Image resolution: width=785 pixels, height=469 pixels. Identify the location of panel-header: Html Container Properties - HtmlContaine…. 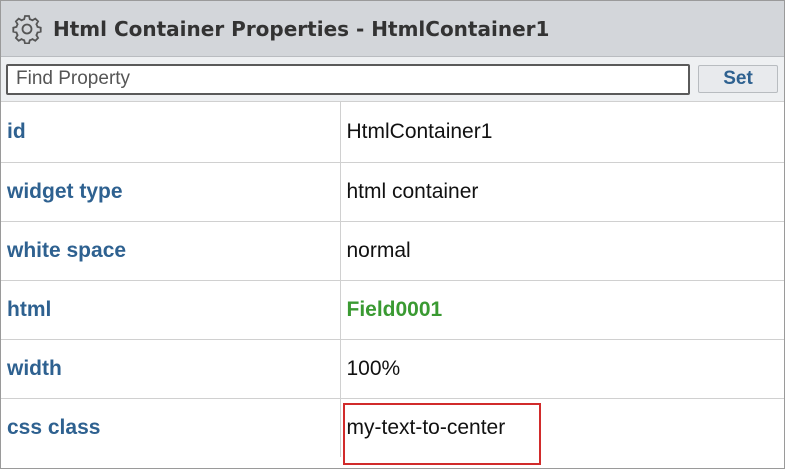
(392, 29).